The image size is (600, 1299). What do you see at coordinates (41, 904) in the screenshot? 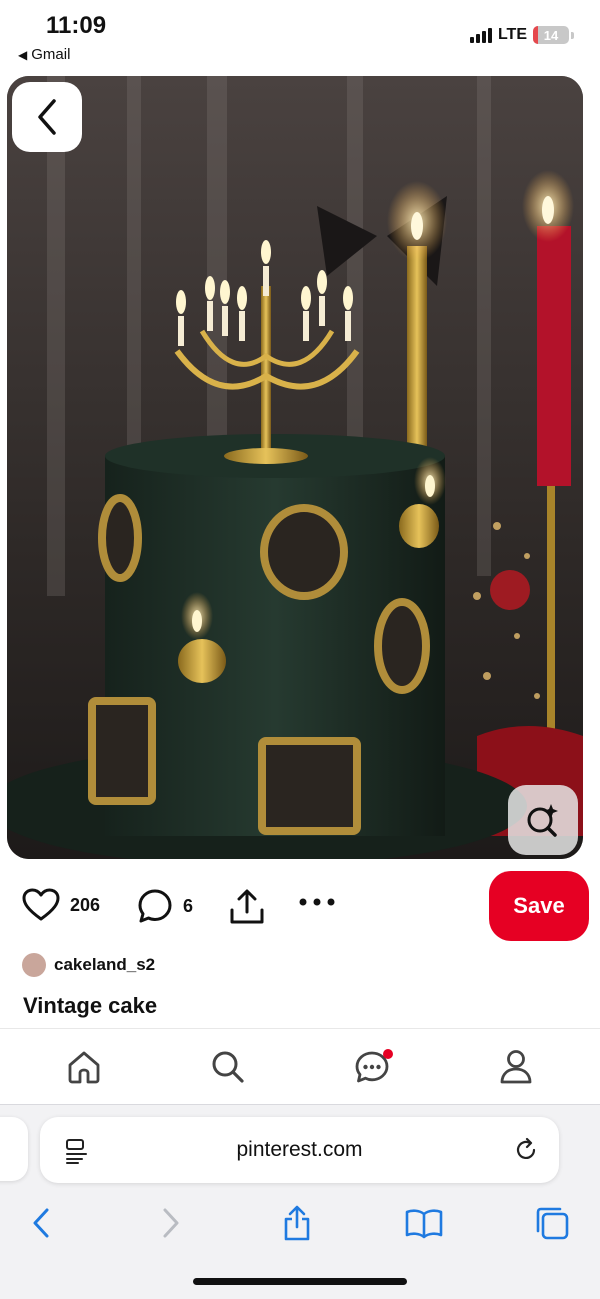
I see `heart-icon` at bounding box center [41, 904].